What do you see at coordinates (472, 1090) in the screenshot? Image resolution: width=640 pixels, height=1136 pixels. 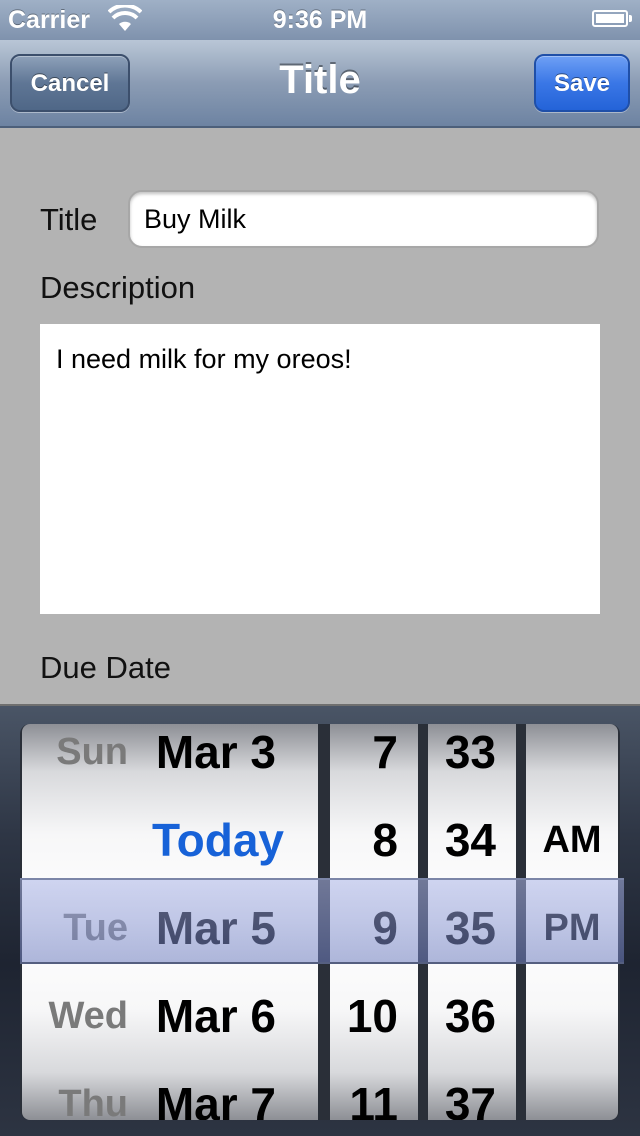 I see `picker-minute-row: 37` at bounding box center [472, 1090].